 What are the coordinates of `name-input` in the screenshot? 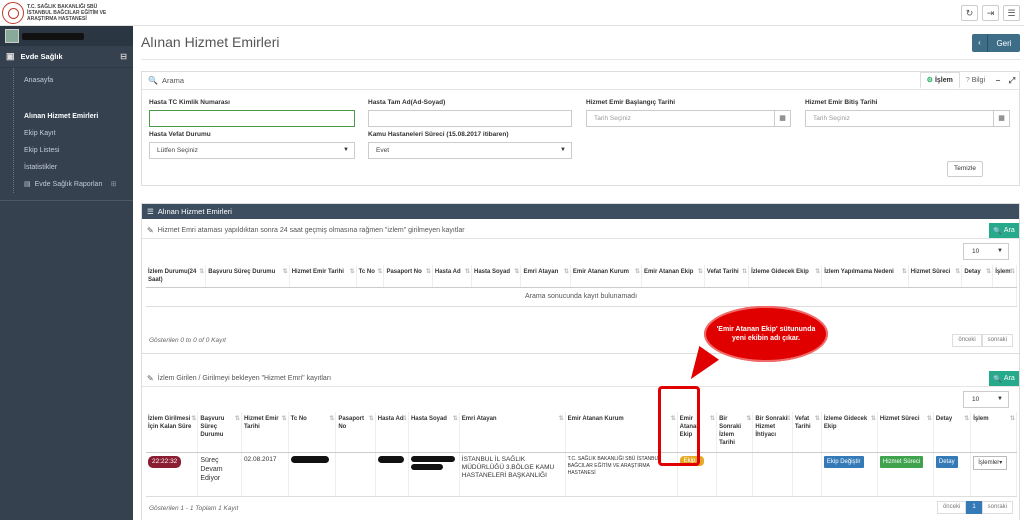 It's located at (470, 118).